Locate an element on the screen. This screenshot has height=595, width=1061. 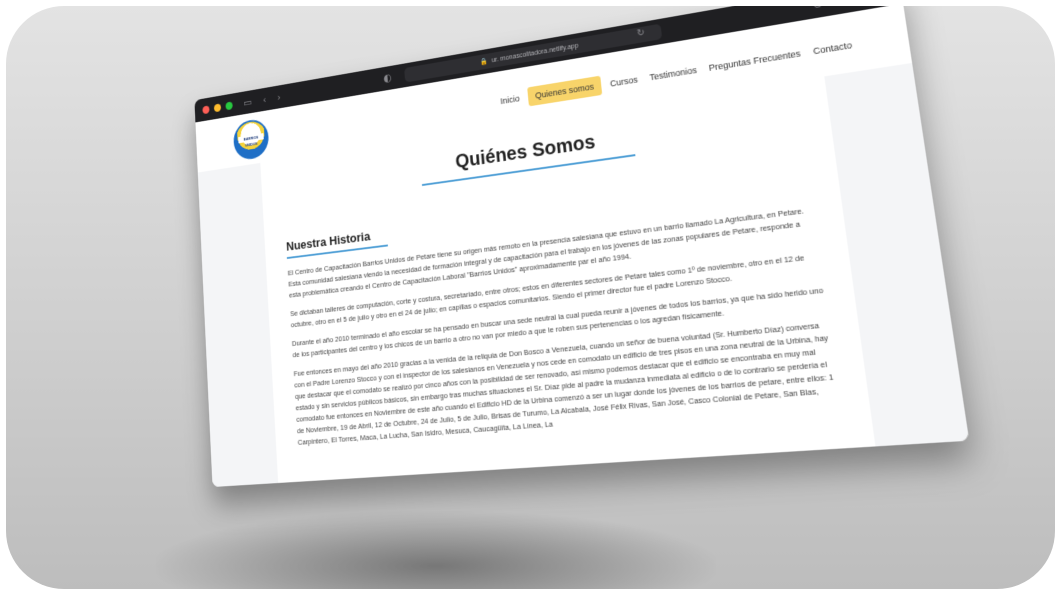
site-logo: BARRIOS UNIDOS is located at coordinates (251, 139).